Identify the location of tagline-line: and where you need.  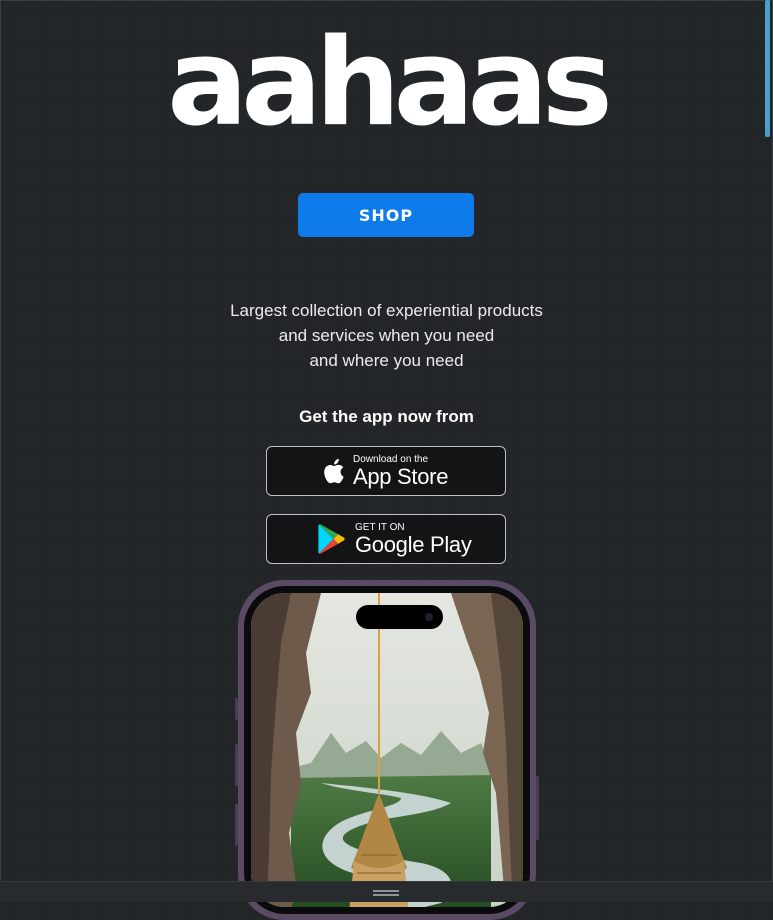
(386, 360).